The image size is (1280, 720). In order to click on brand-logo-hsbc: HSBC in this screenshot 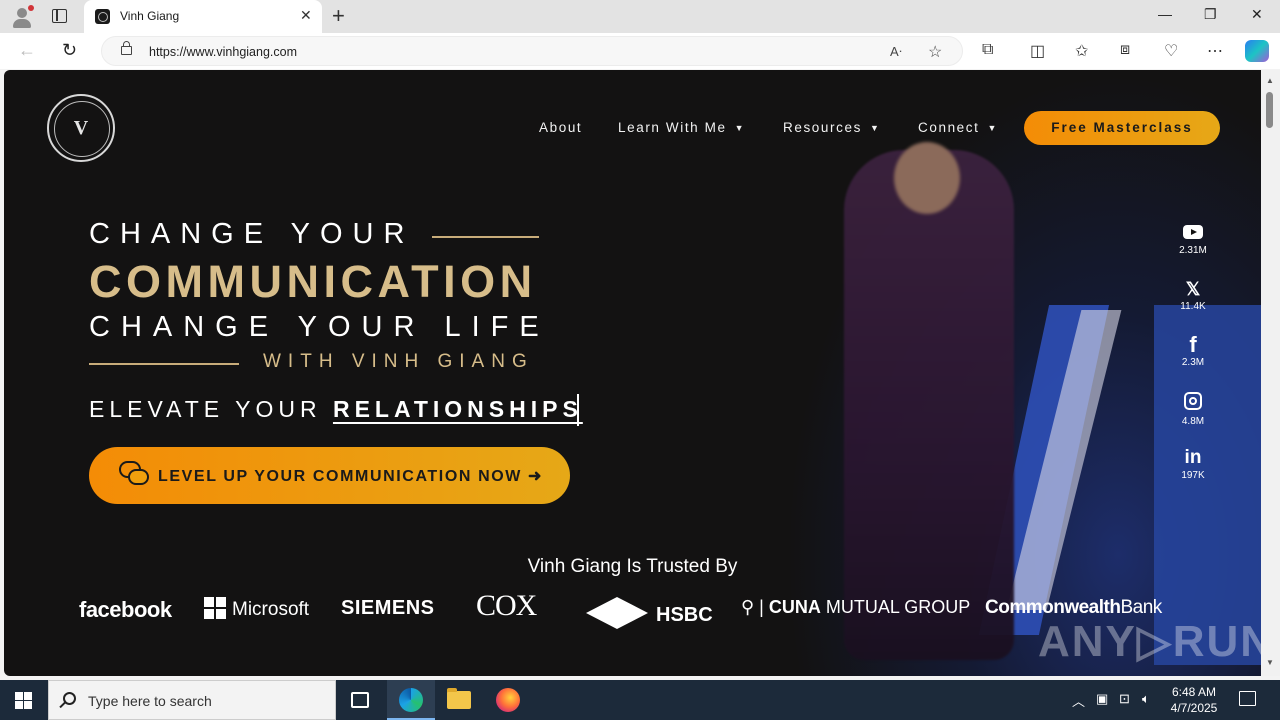, I will do `click(649, 613)`.